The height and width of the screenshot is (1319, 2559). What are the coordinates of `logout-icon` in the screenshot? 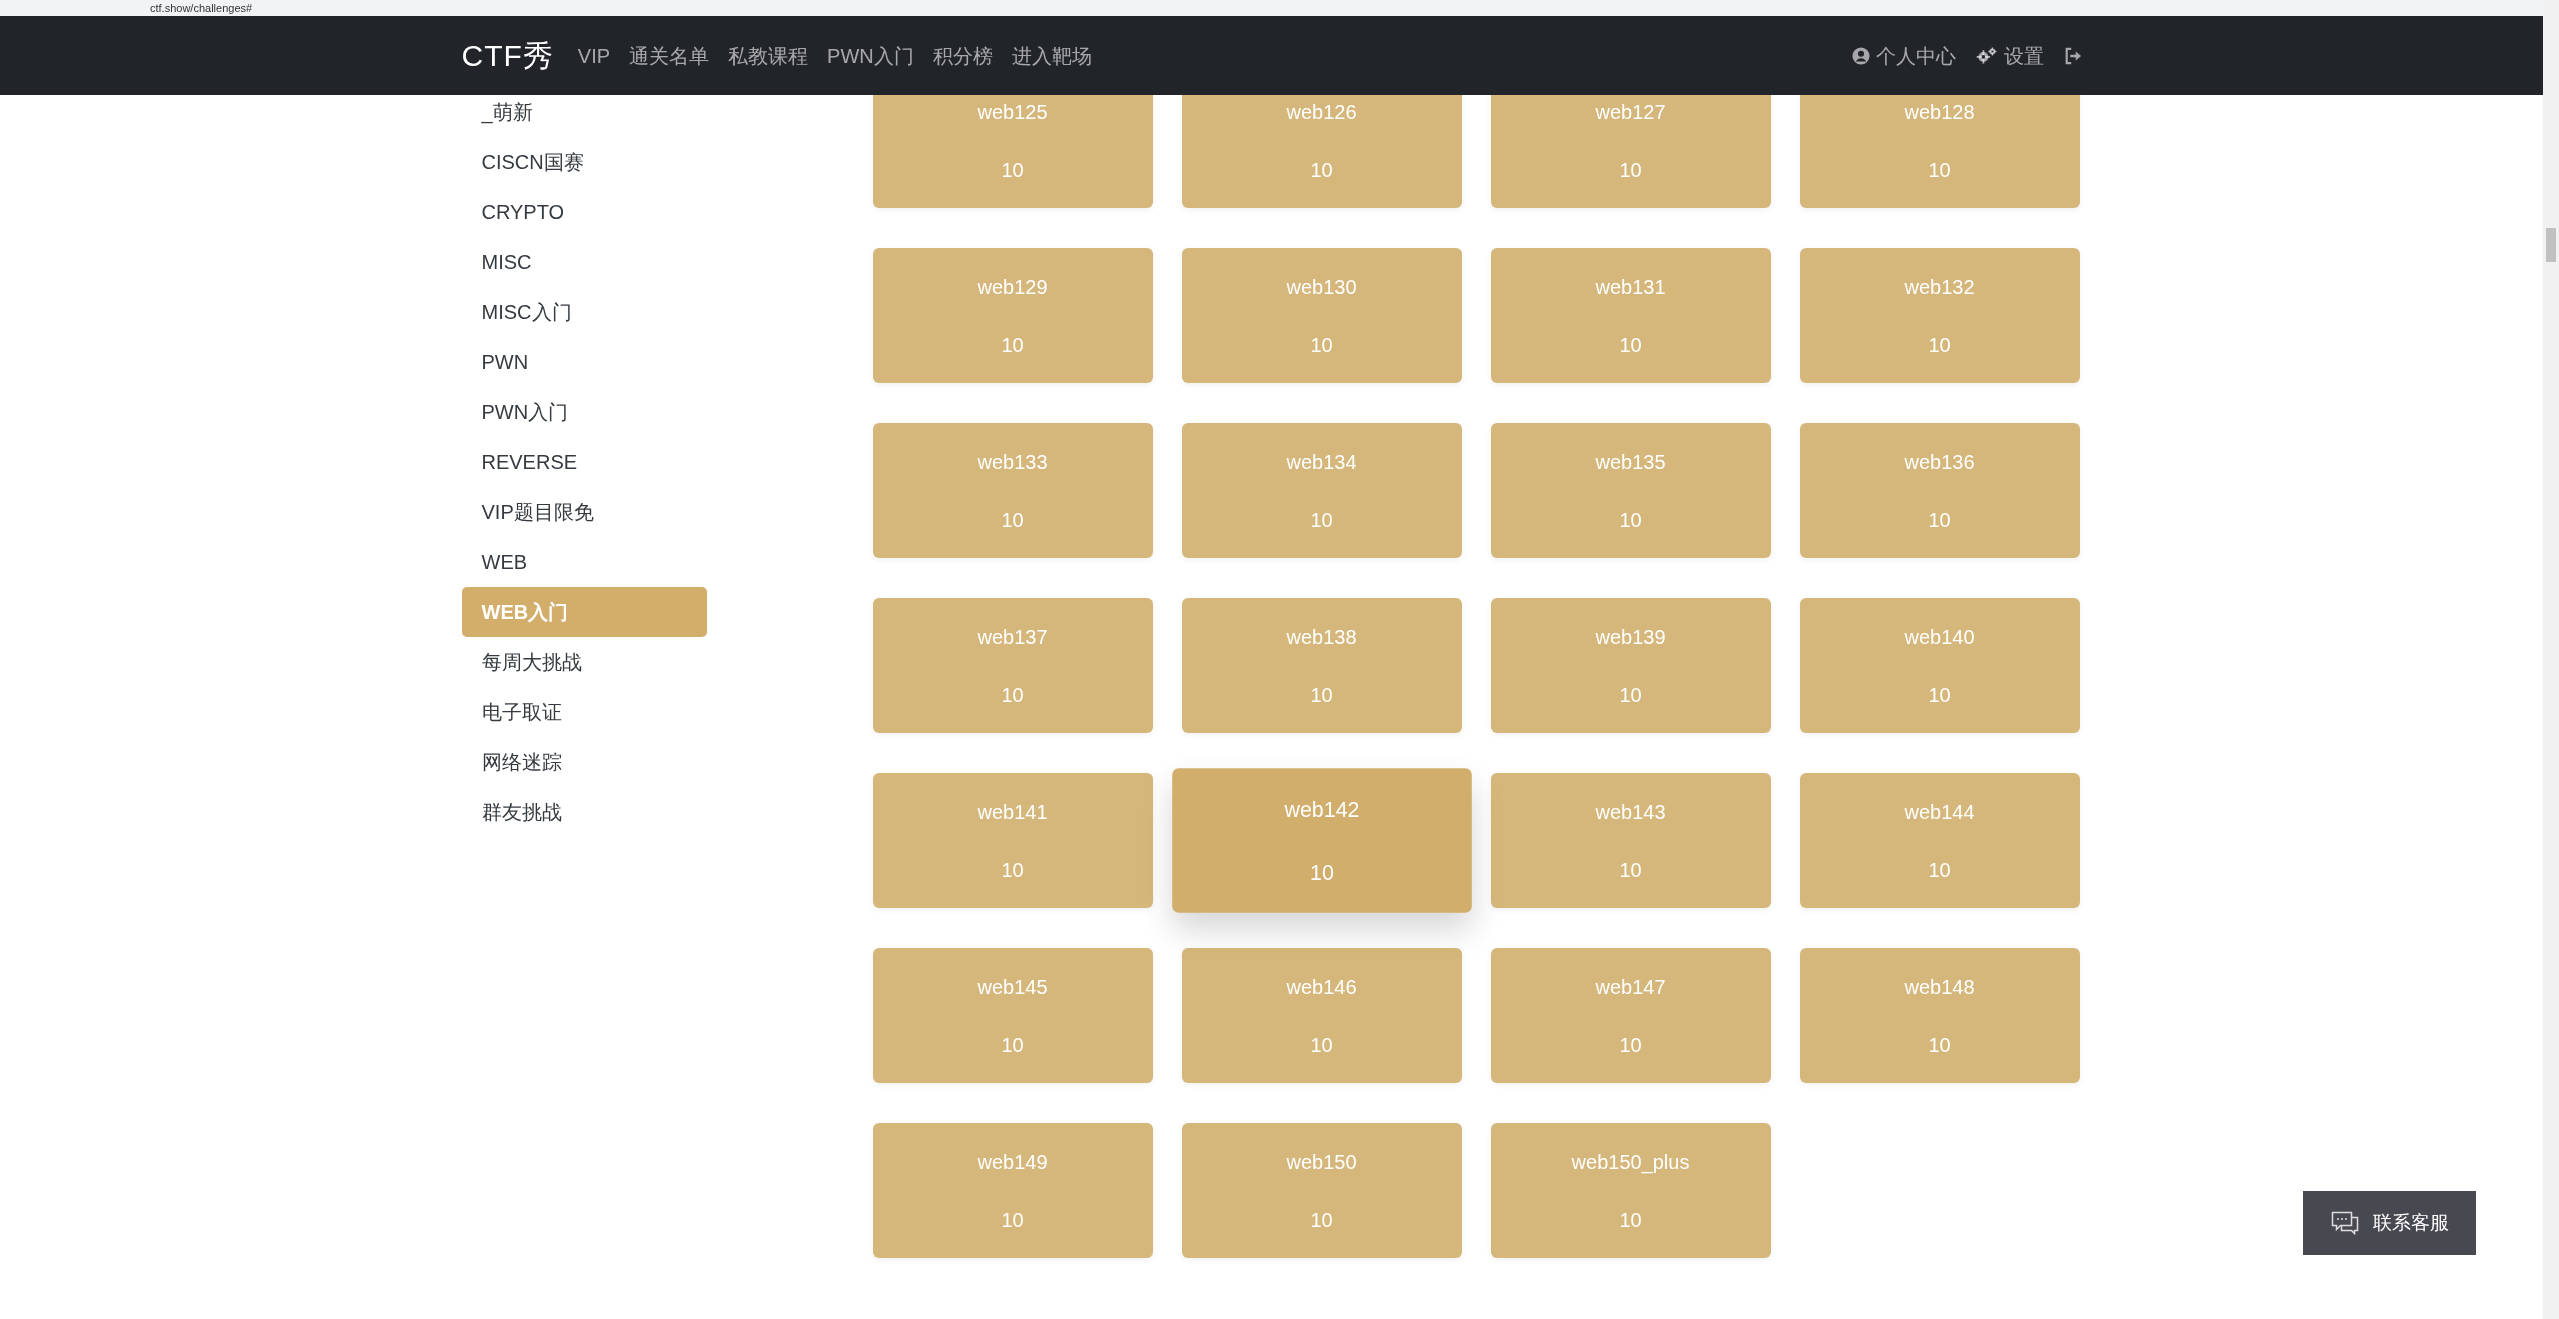 It's located at (2072, 55).